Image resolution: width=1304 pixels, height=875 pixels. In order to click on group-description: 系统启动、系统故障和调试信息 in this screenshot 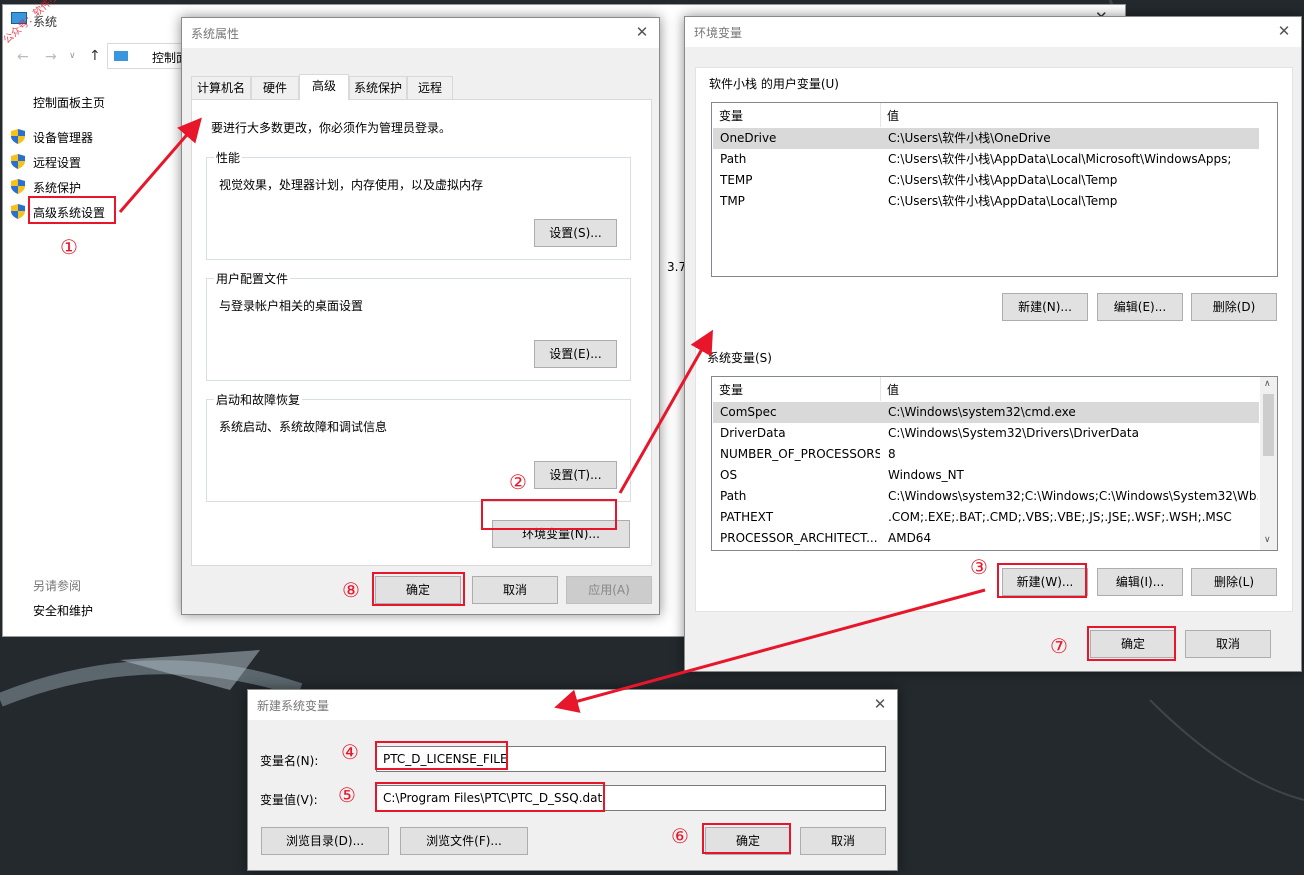, I will do `click(303, 427)`.